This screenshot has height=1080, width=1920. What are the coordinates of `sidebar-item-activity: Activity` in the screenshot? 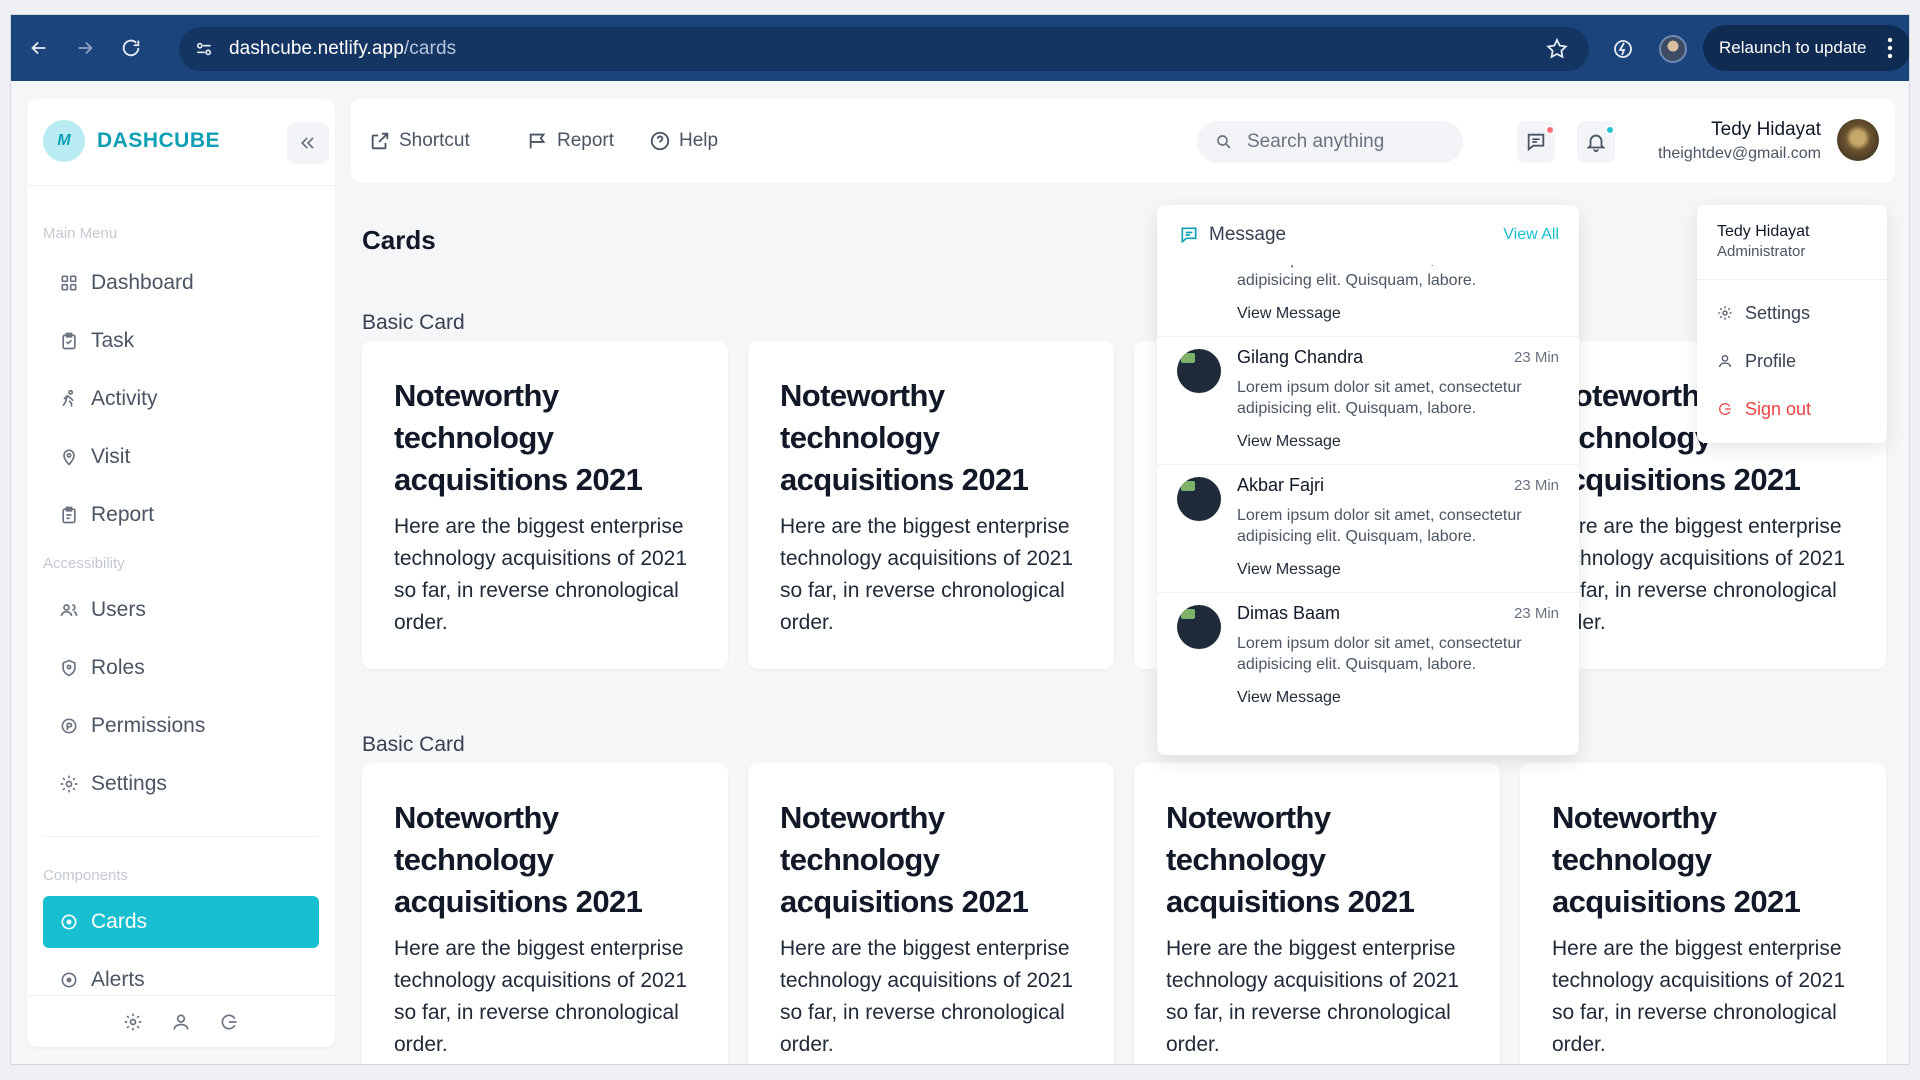 It's located at (181, 399).